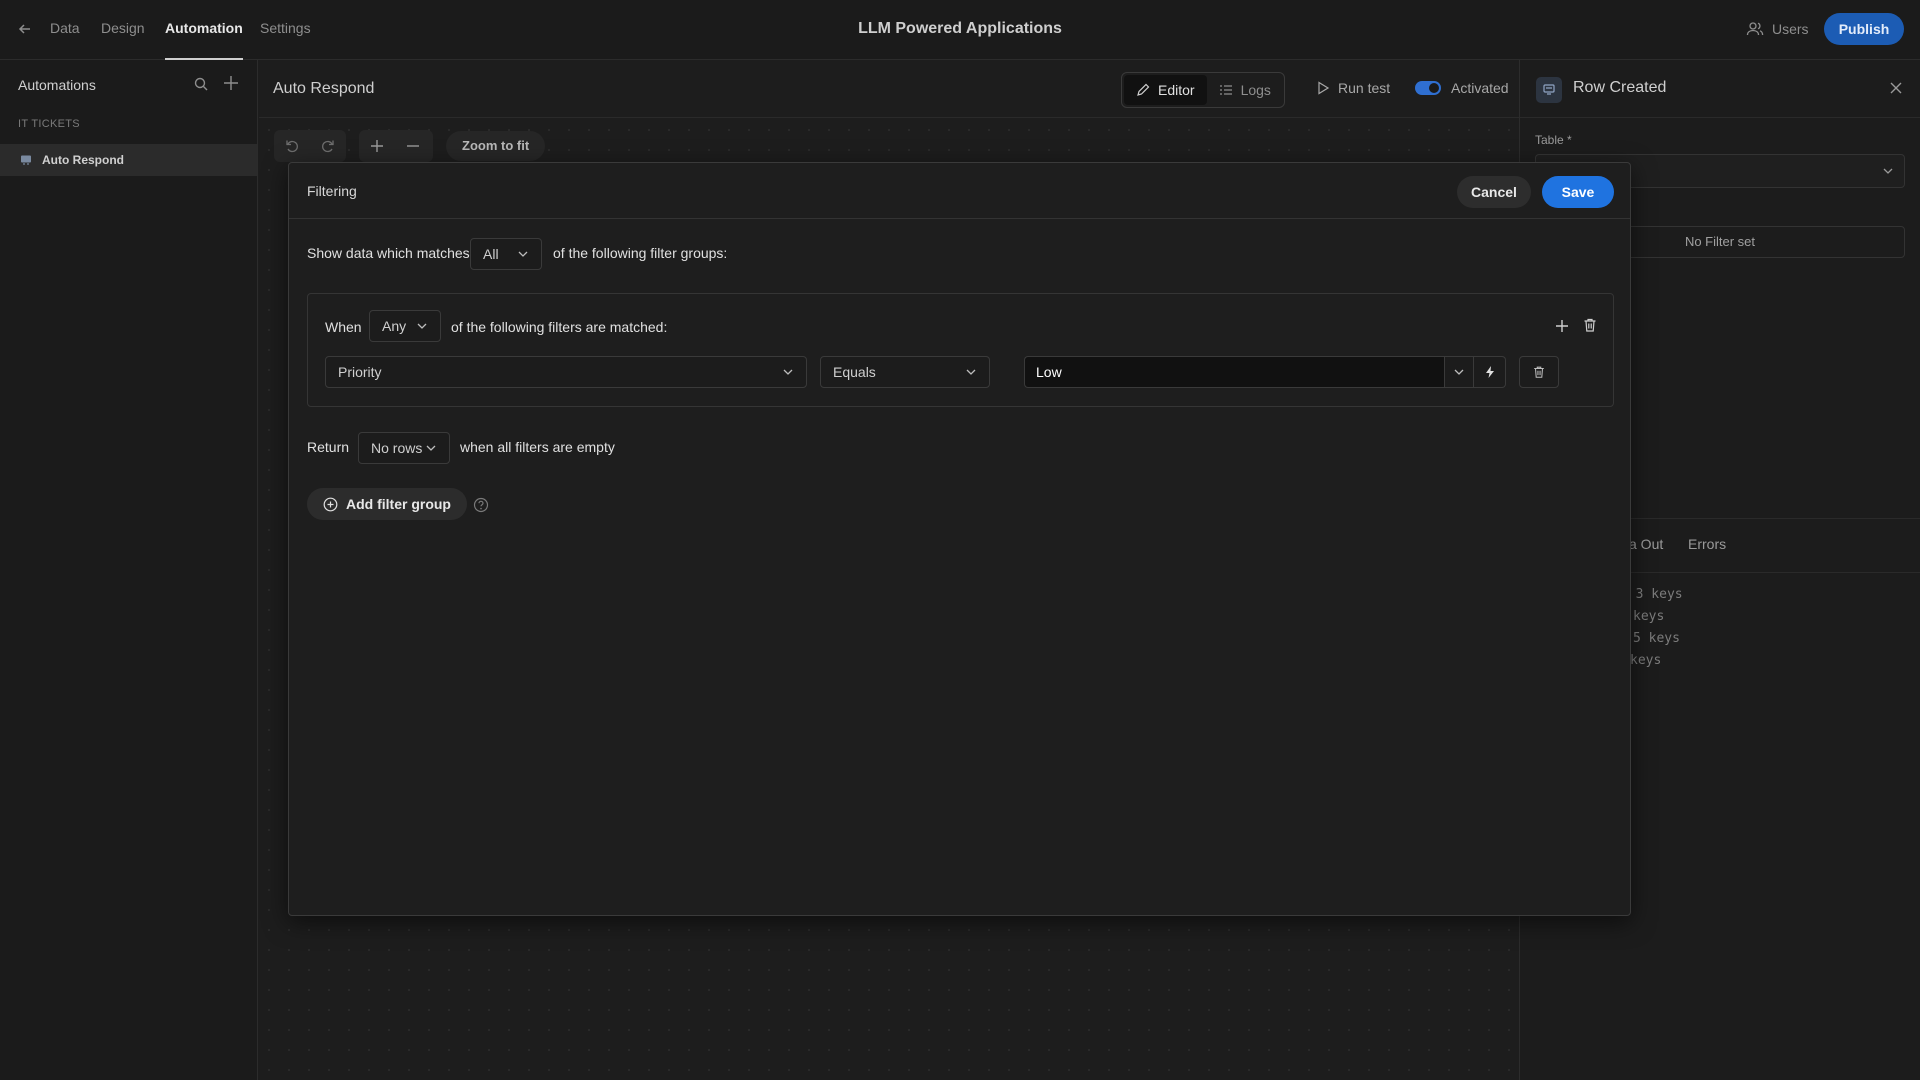 The image size is (1920, 1080). I want to click on filter-field-select: Priority, so click(566, 372).